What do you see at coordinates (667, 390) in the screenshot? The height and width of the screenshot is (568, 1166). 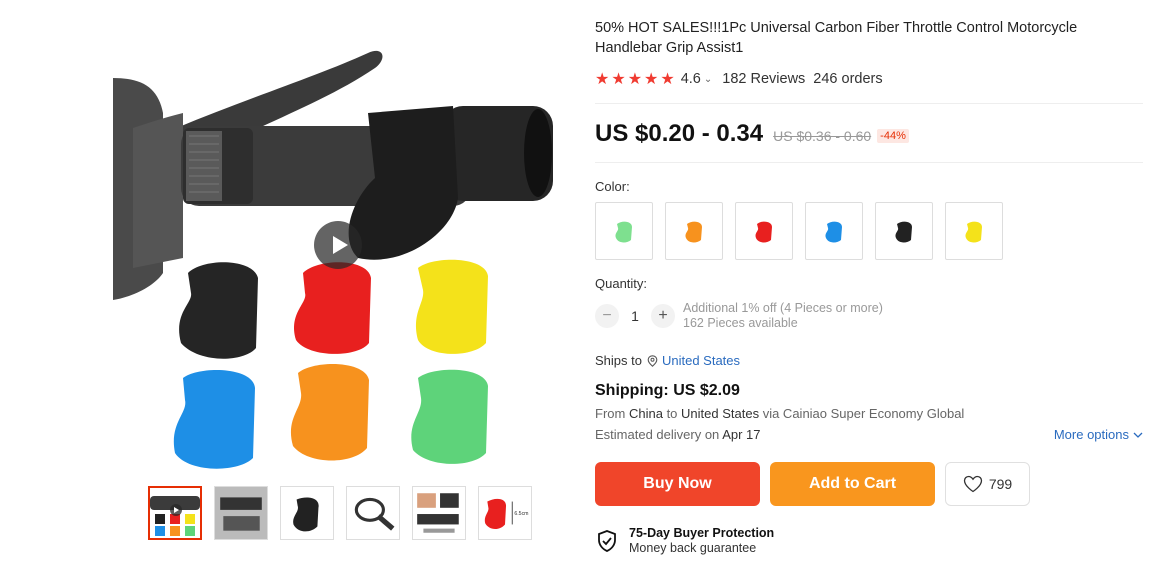 I see `shipping-cost: Shipping: US $2.09` at bounding box center [667, 390].